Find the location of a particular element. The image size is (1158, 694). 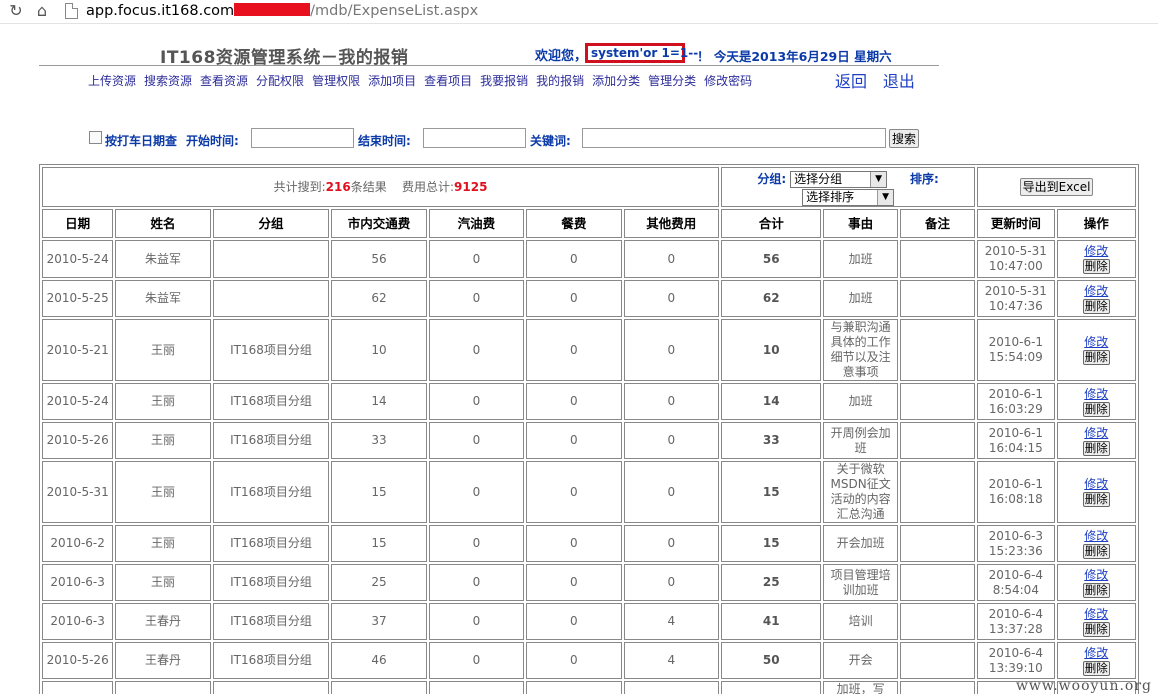

end-time-input is located at coordinates (474, 138).